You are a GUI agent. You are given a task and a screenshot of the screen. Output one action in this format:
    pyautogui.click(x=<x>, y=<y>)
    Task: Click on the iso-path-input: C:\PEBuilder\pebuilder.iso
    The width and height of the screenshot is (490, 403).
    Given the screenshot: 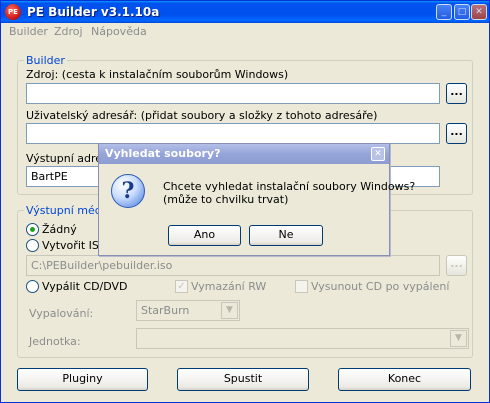 What is the action you would take?
    pyautogui.click(x=233, y=265)
    